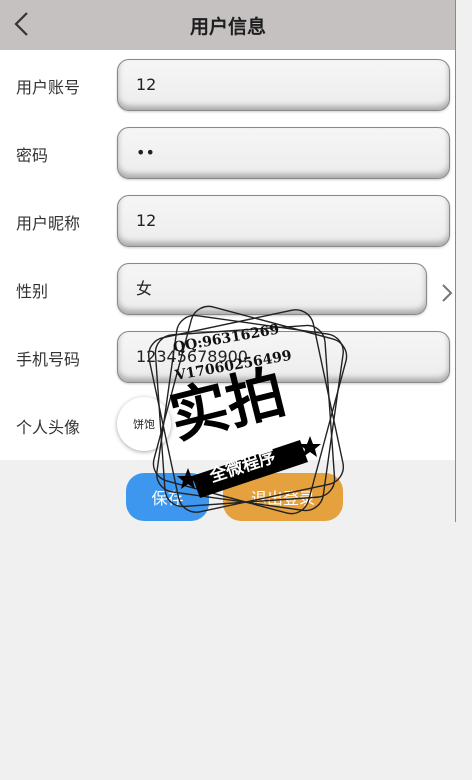  I want to click on gender-select: 女, so click(272, 289).